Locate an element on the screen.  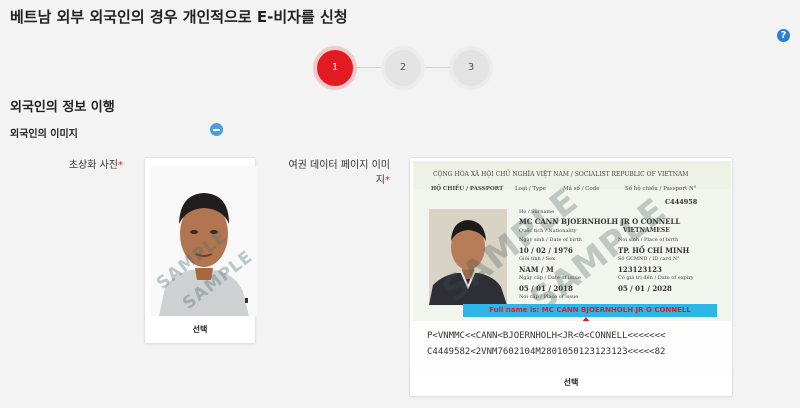
stepper: 1 2 3 is located at coordinates (403, 68).